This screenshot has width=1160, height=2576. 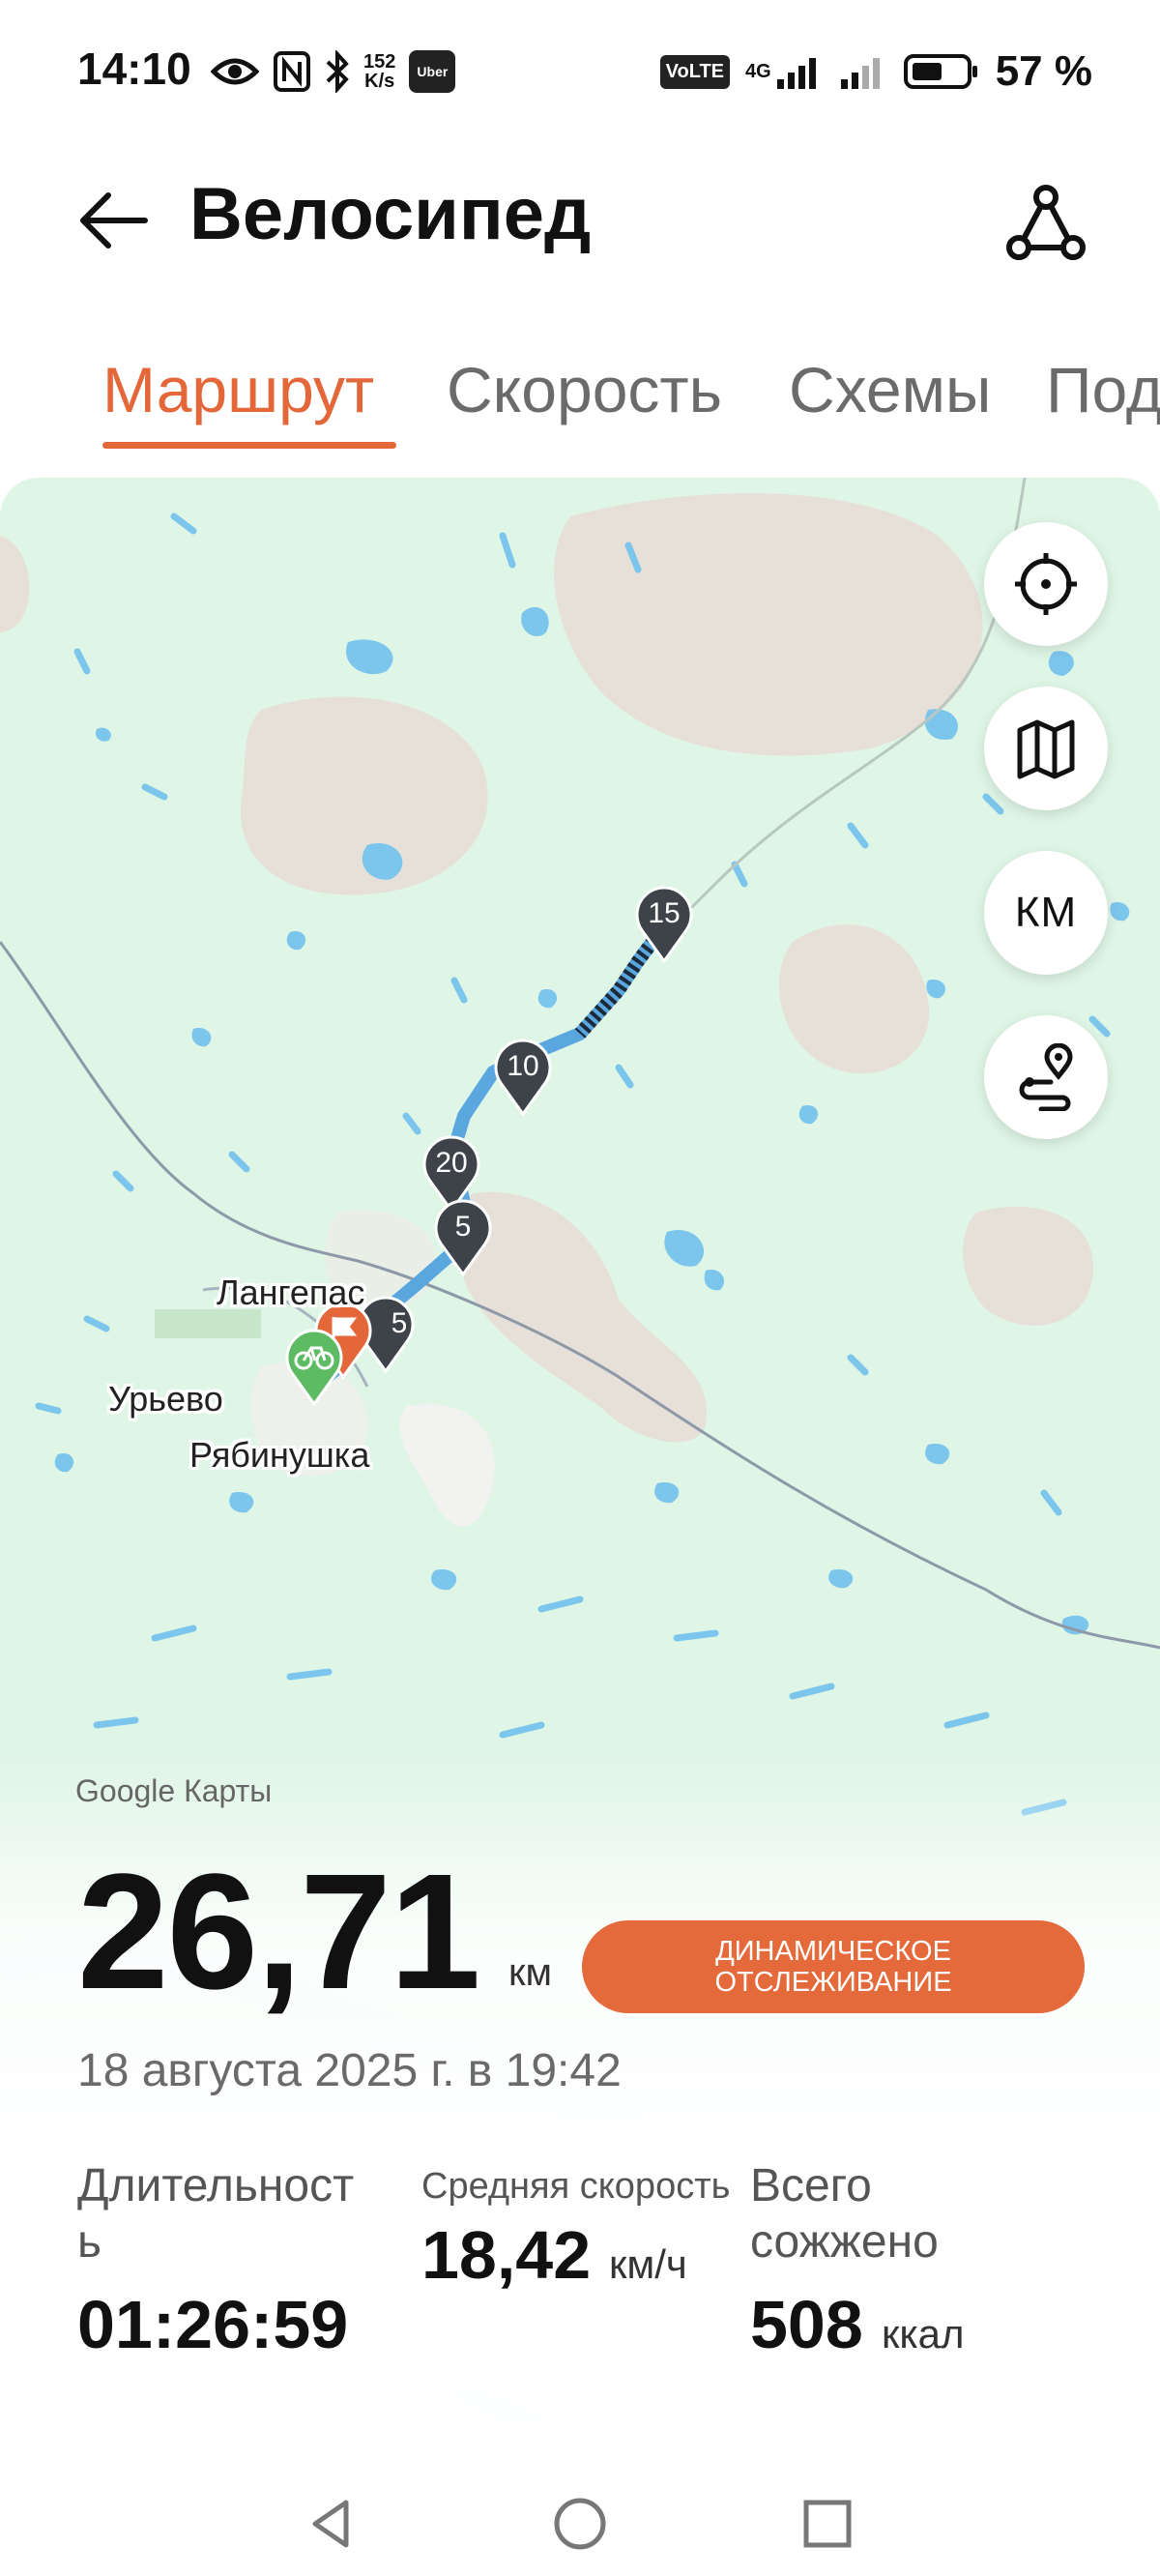 I want to click on route-pin-icon, so click(x=1046, y=1077).